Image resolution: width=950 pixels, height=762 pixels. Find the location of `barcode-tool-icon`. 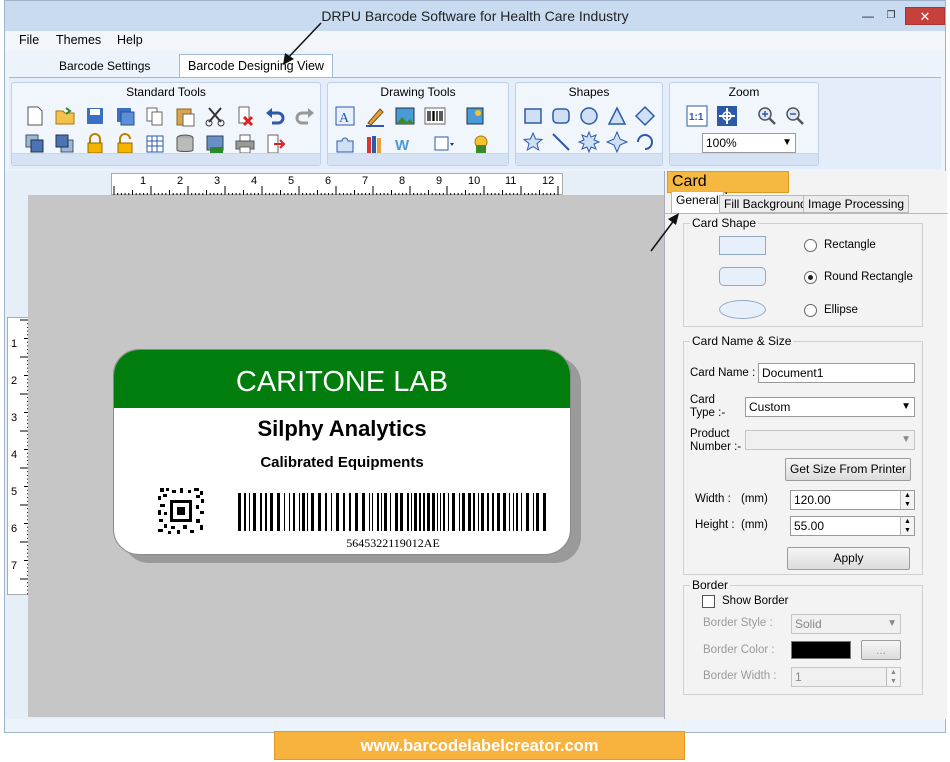

barcode-tool-icon is located at coordinates (435, 116).